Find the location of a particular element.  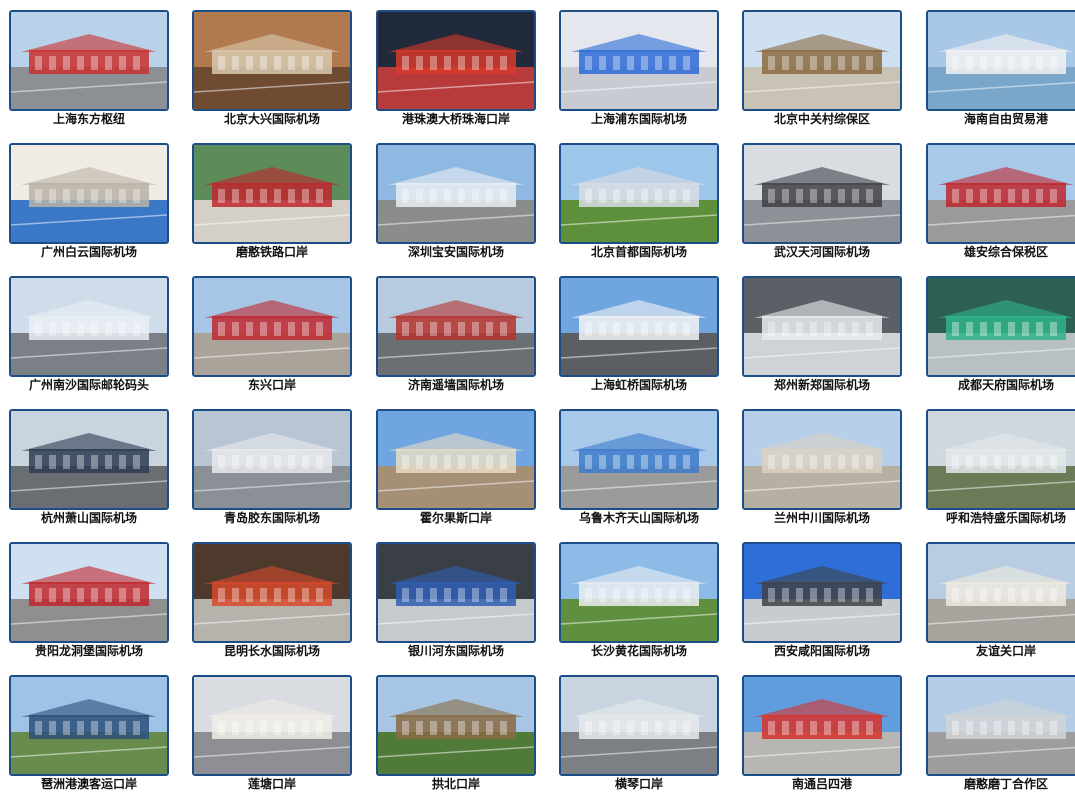

port-name-label: 兰州中川国际机场 is located at coordinates (821, 518).